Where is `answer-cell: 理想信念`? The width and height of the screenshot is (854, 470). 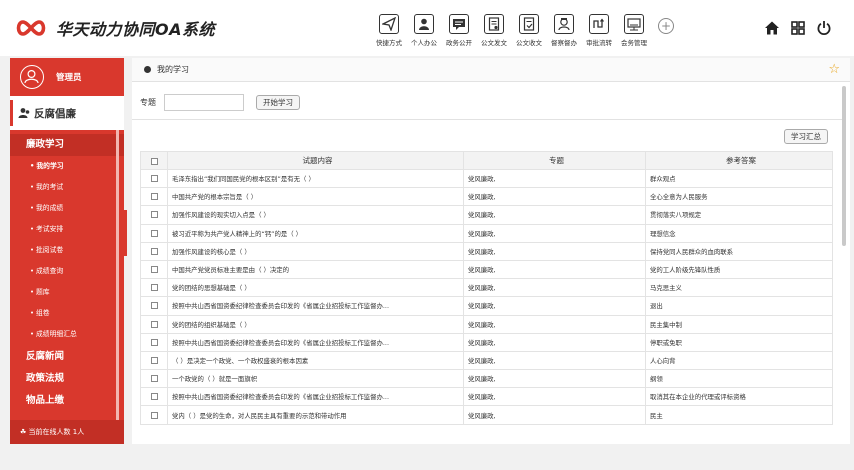
answer-cell: 理想信念 is located at coordinates (739, 233).